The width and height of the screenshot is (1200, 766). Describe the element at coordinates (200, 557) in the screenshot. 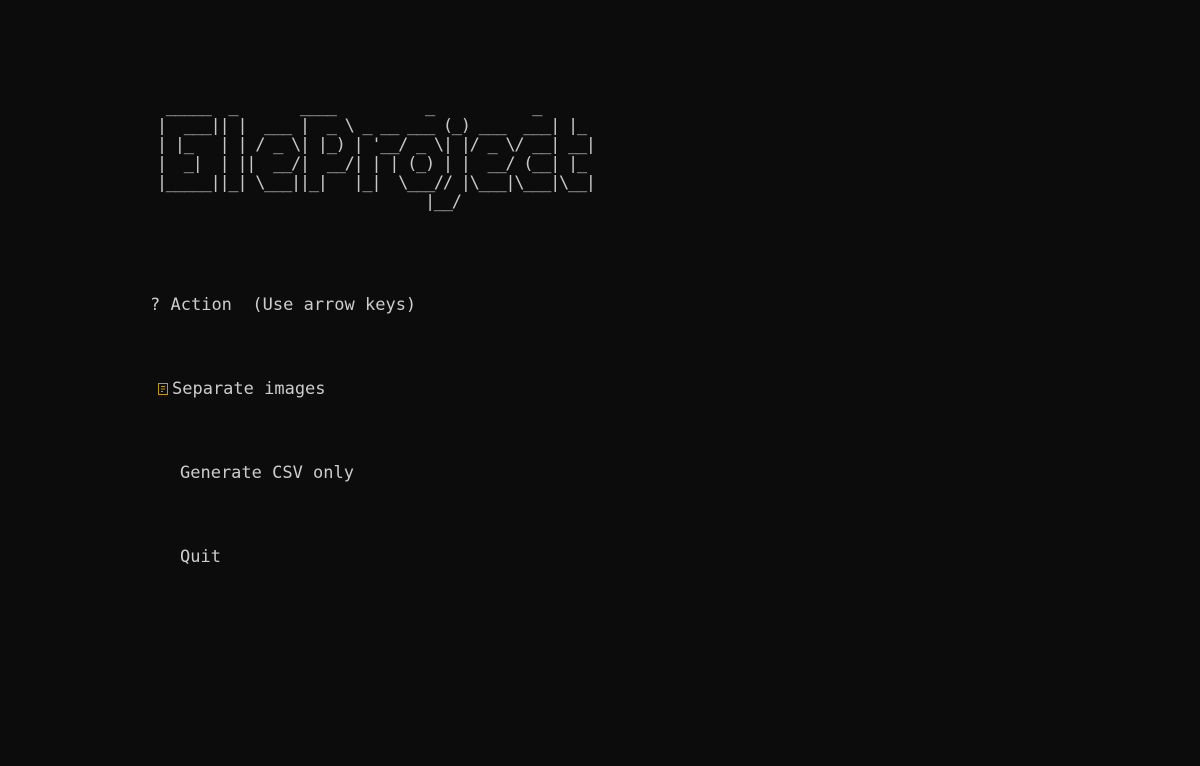

I see `choice-label: Quit` at that location.